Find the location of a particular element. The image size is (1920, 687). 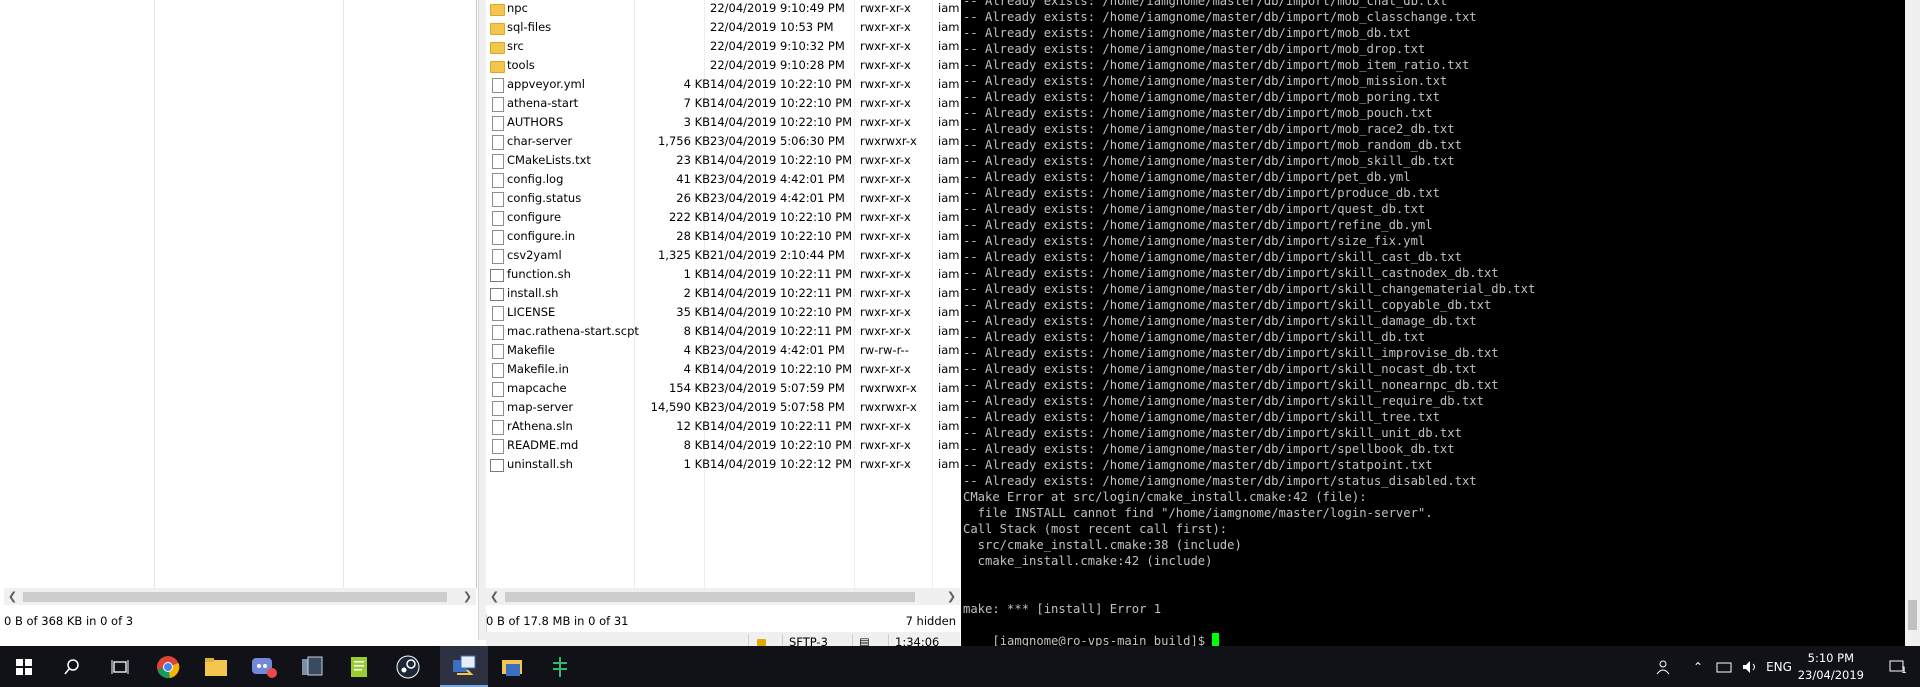

network-icon is located at coordinates (1724, 666).